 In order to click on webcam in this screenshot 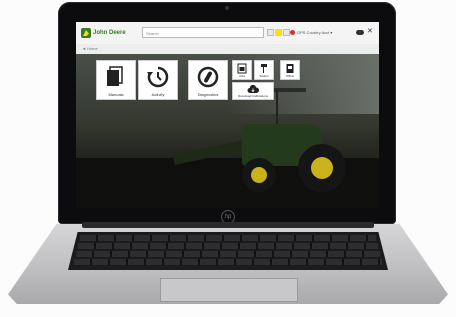, I will do `click(227, 8)`.